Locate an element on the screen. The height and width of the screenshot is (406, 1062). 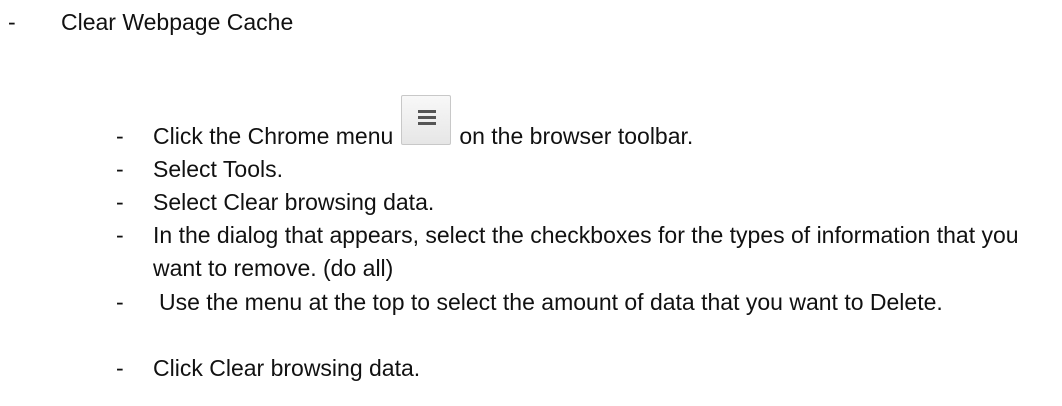
step-text-before: Click the Chrome menu is located at coordinates (273, 136).